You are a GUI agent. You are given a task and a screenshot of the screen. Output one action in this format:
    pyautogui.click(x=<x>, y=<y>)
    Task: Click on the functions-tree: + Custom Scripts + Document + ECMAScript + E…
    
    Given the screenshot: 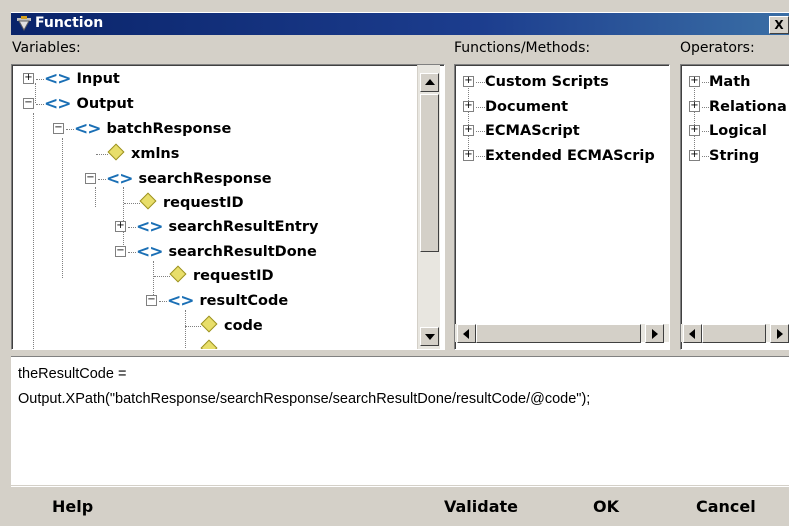 What is the action you would take?
    pyautogui.click(x=562, y=207)
    